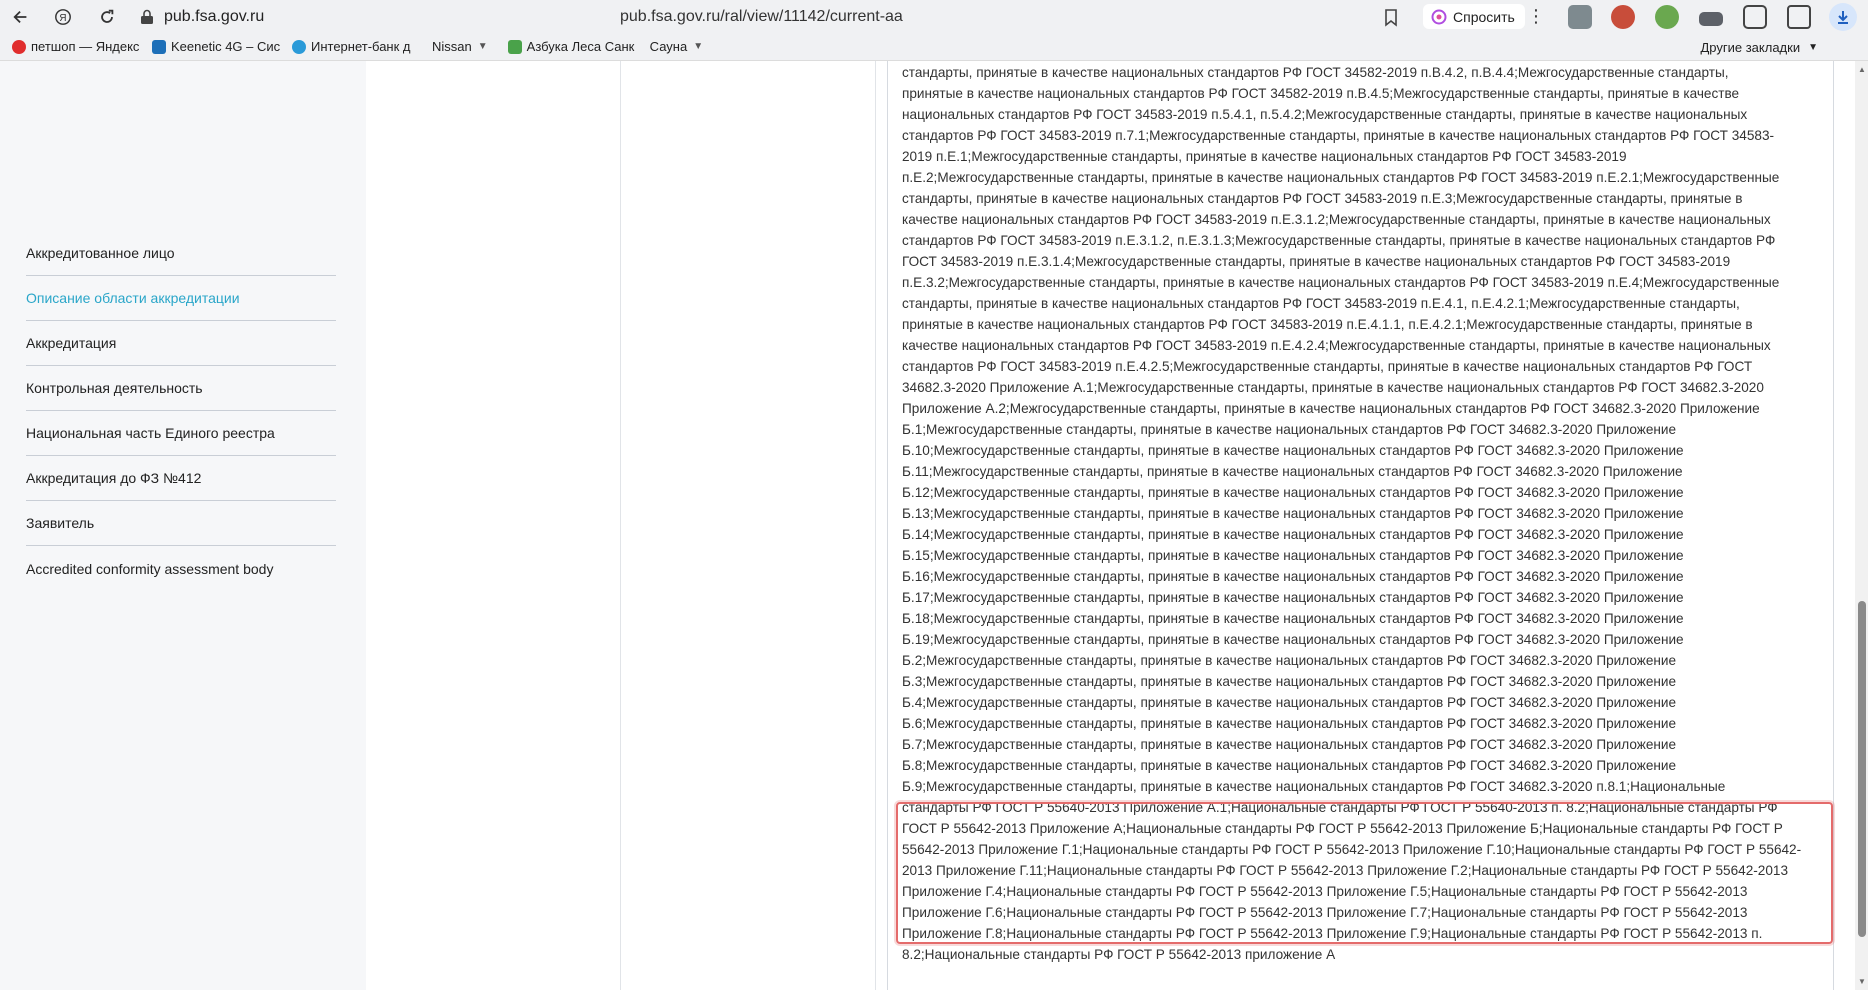  I want to click on bookmark-folder-nissan: Nissan ▼, so click(460, 47).